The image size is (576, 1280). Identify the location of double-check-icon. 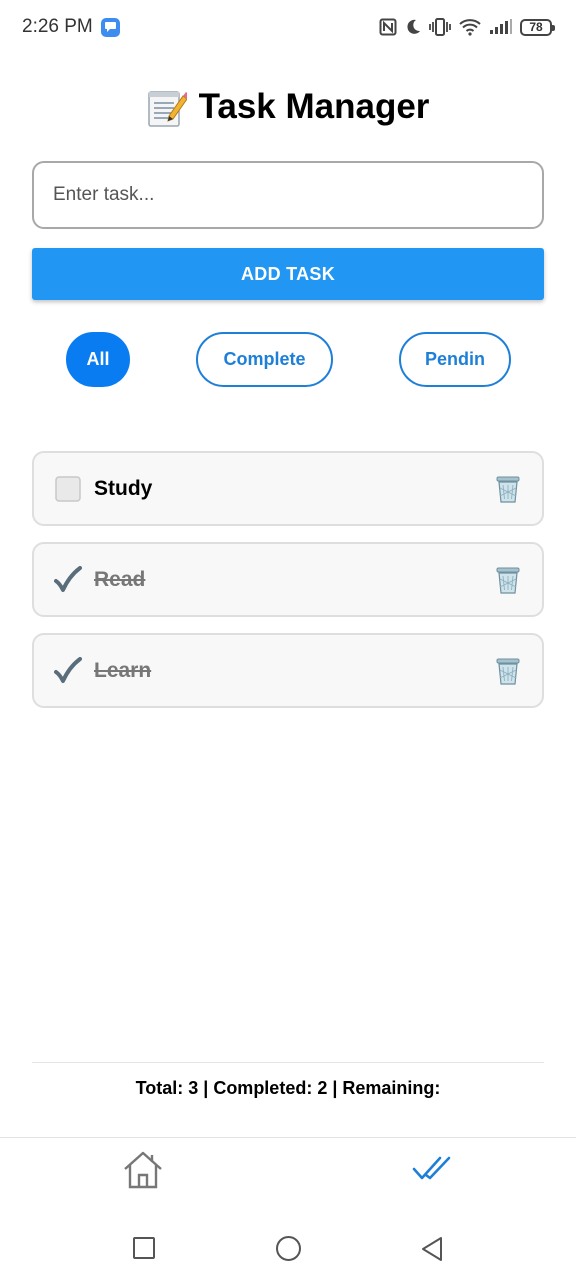
(432, 1169).